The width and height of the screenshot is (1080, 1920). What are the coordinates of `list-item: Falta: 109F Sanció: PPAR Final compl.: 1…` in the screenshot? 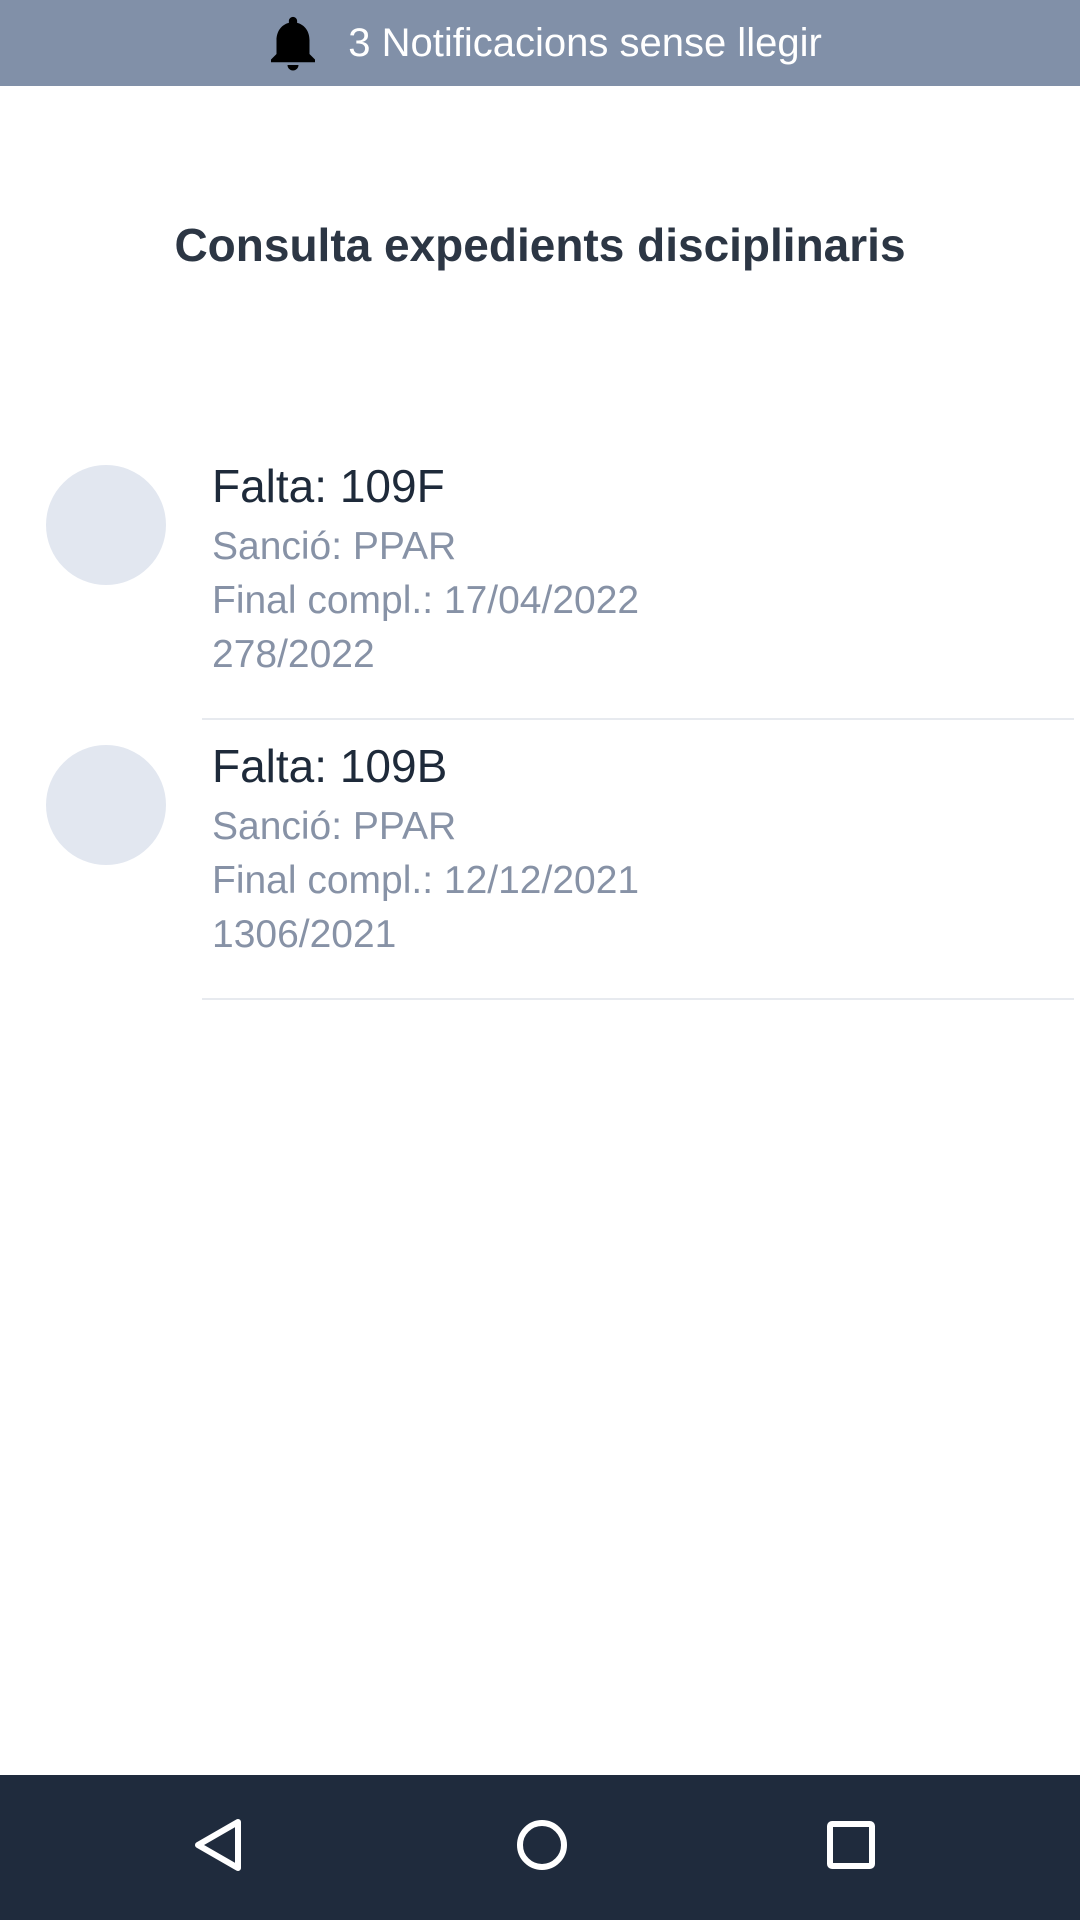 It's located at (540, 580).